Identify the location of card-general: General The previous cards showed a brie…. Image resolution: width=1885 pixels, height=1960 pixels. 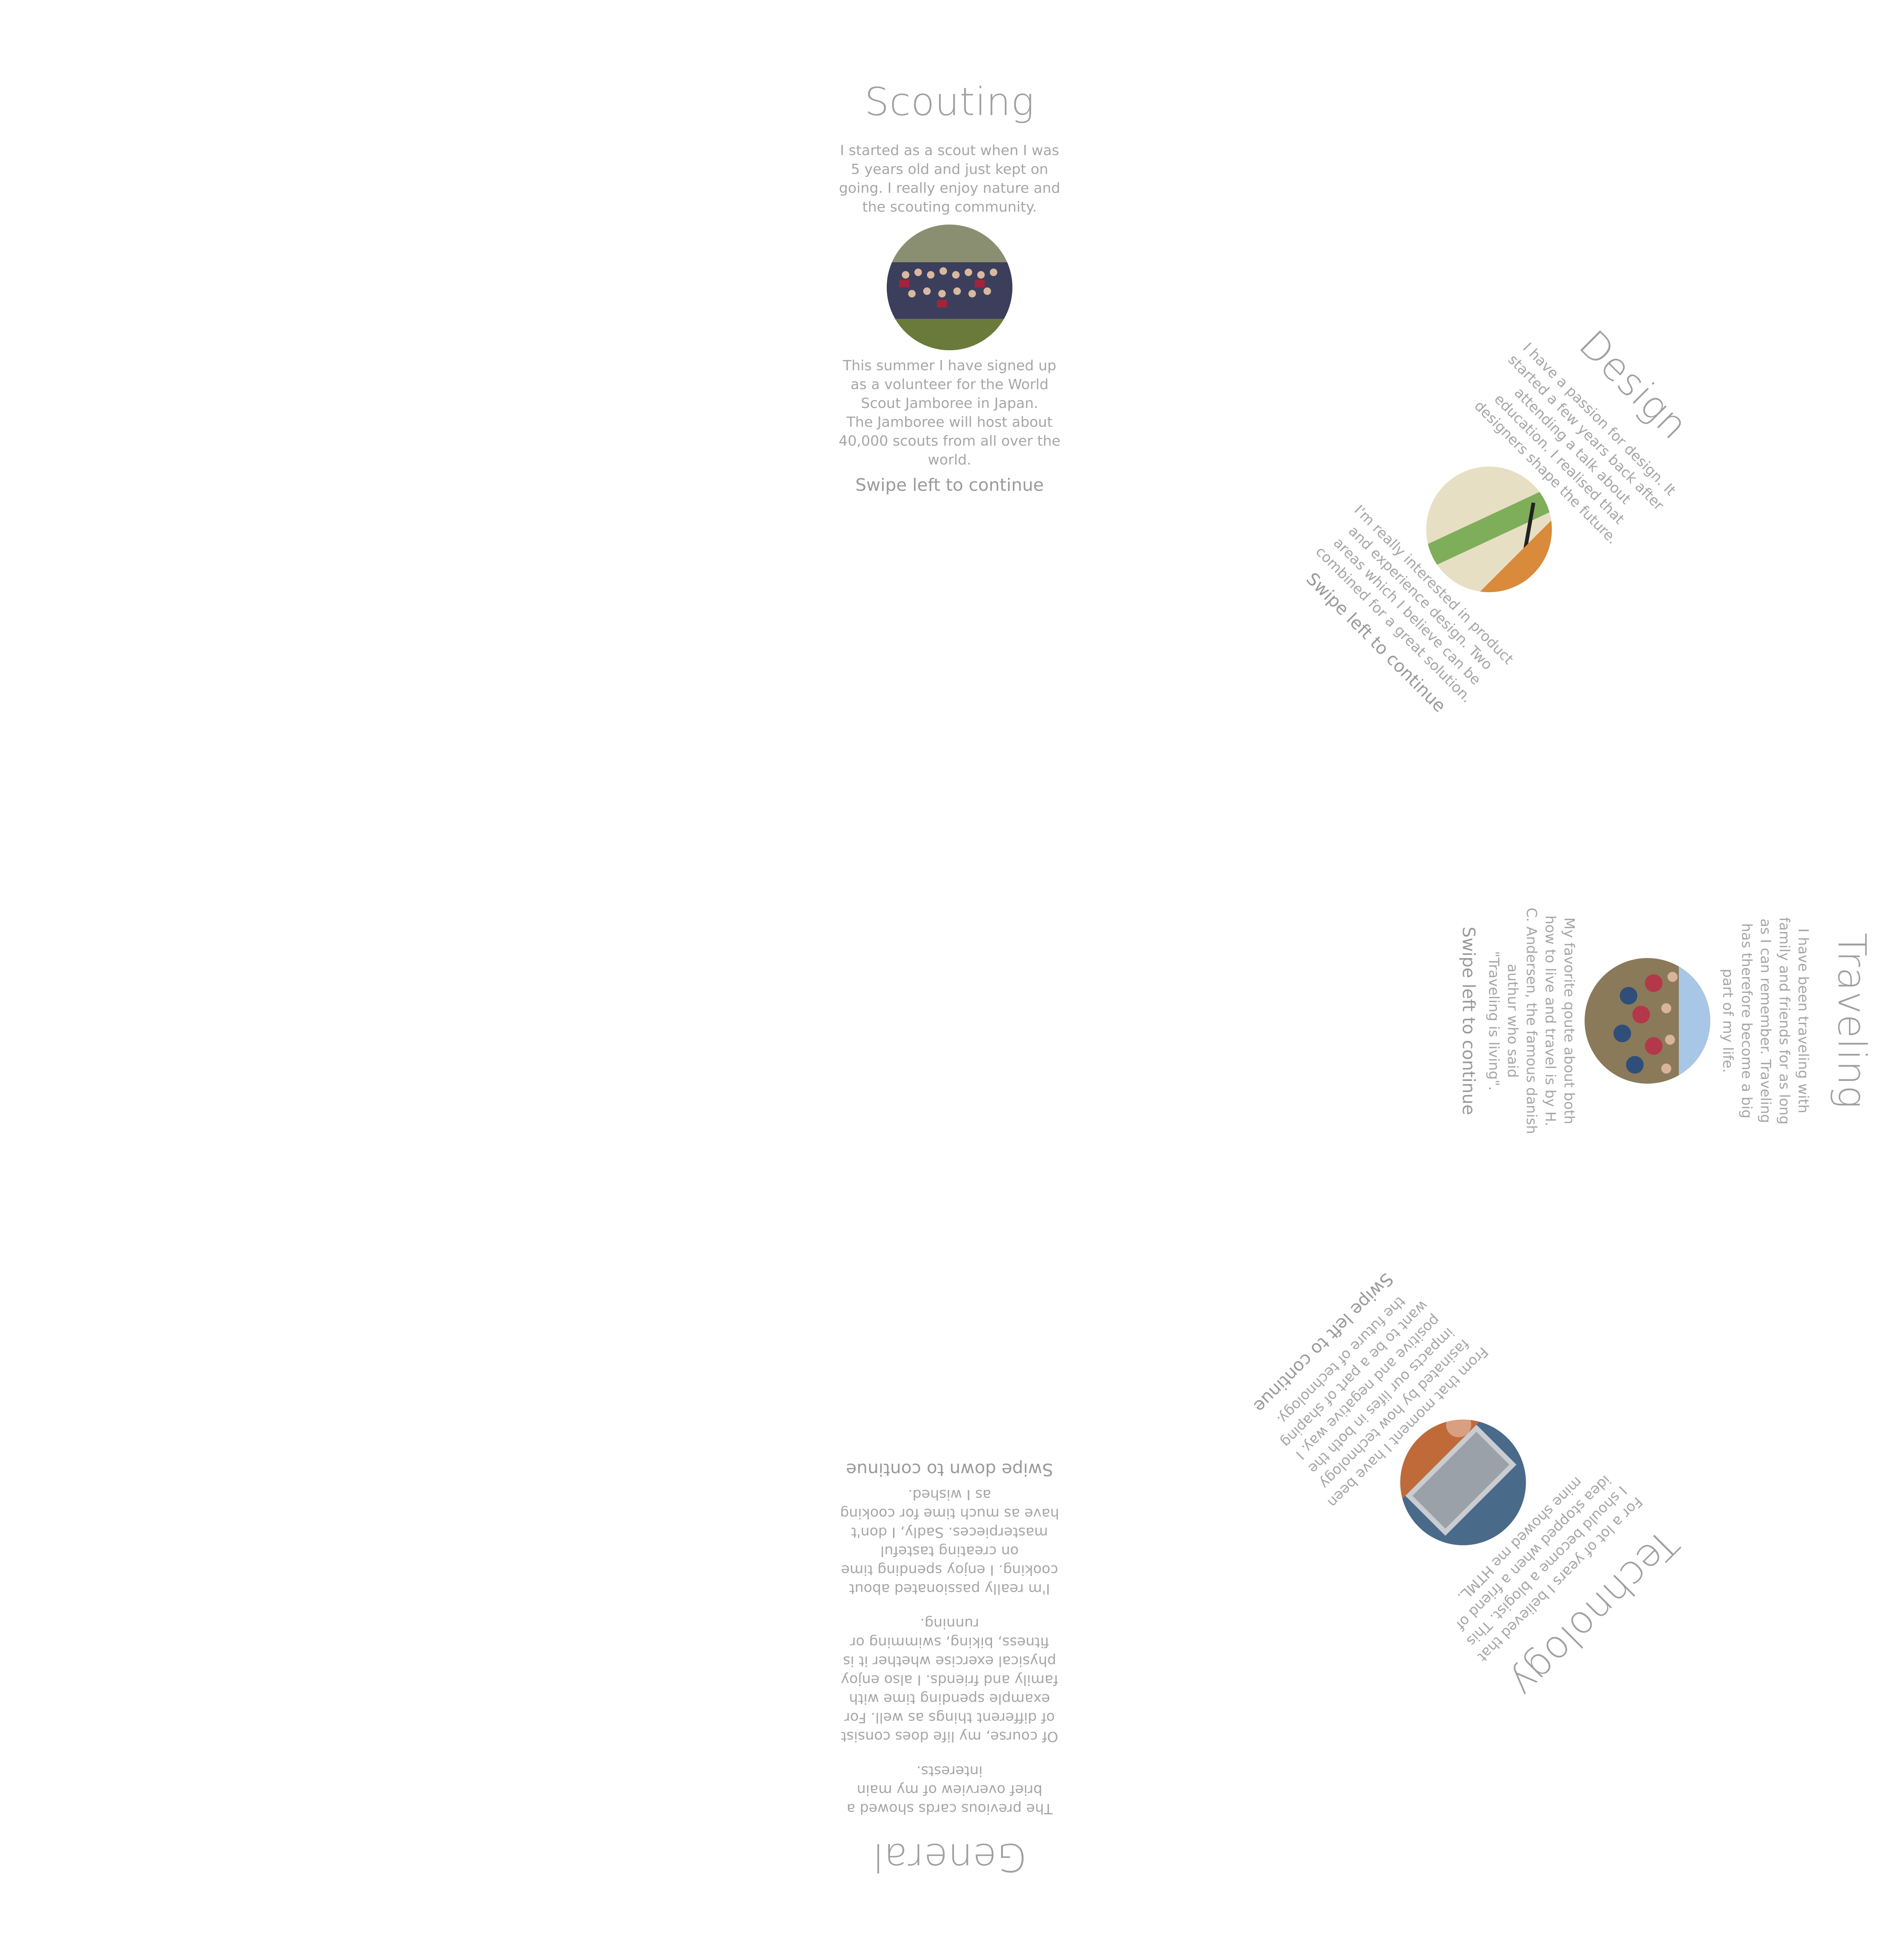
(949, 1669).